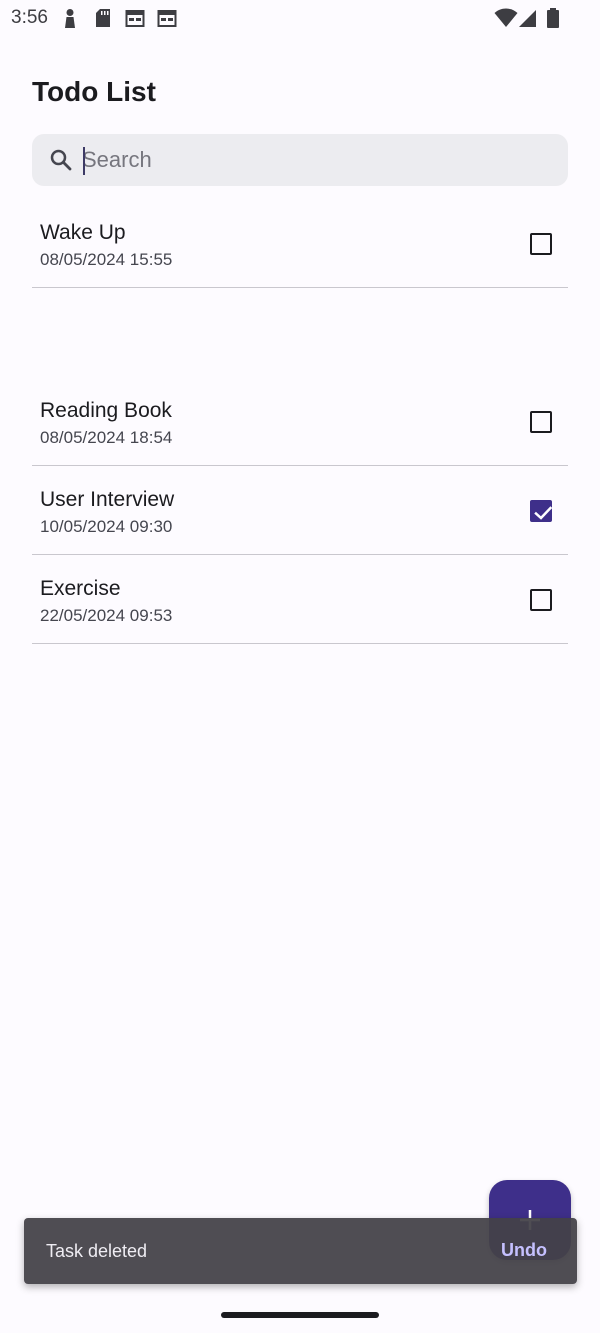  Describe the element at coordinates (300, 18) in the screenshot. I see `status-bar: 3:56` at that location.